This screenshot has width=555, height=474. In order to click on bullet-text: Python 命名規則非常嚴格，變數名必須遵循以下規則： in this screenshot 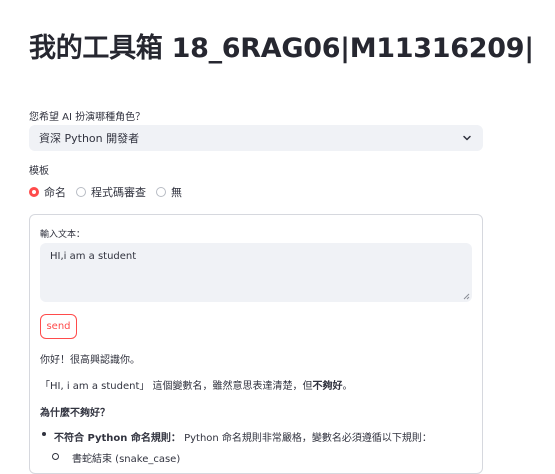, I will do `click(306, 438)`.